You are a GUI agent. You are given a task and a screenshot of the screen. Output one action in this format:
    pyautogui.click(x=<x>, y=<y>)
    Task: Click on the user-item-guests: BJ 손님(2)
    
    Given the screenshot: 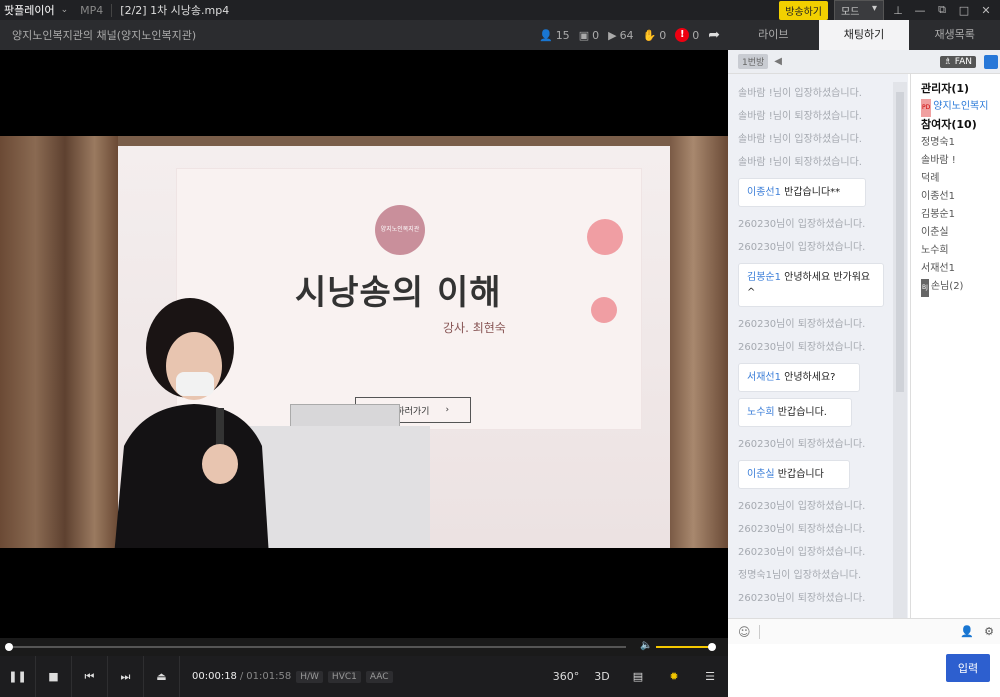 What is the action you would take?
    pyautogui.click(x=960, y=287)
    